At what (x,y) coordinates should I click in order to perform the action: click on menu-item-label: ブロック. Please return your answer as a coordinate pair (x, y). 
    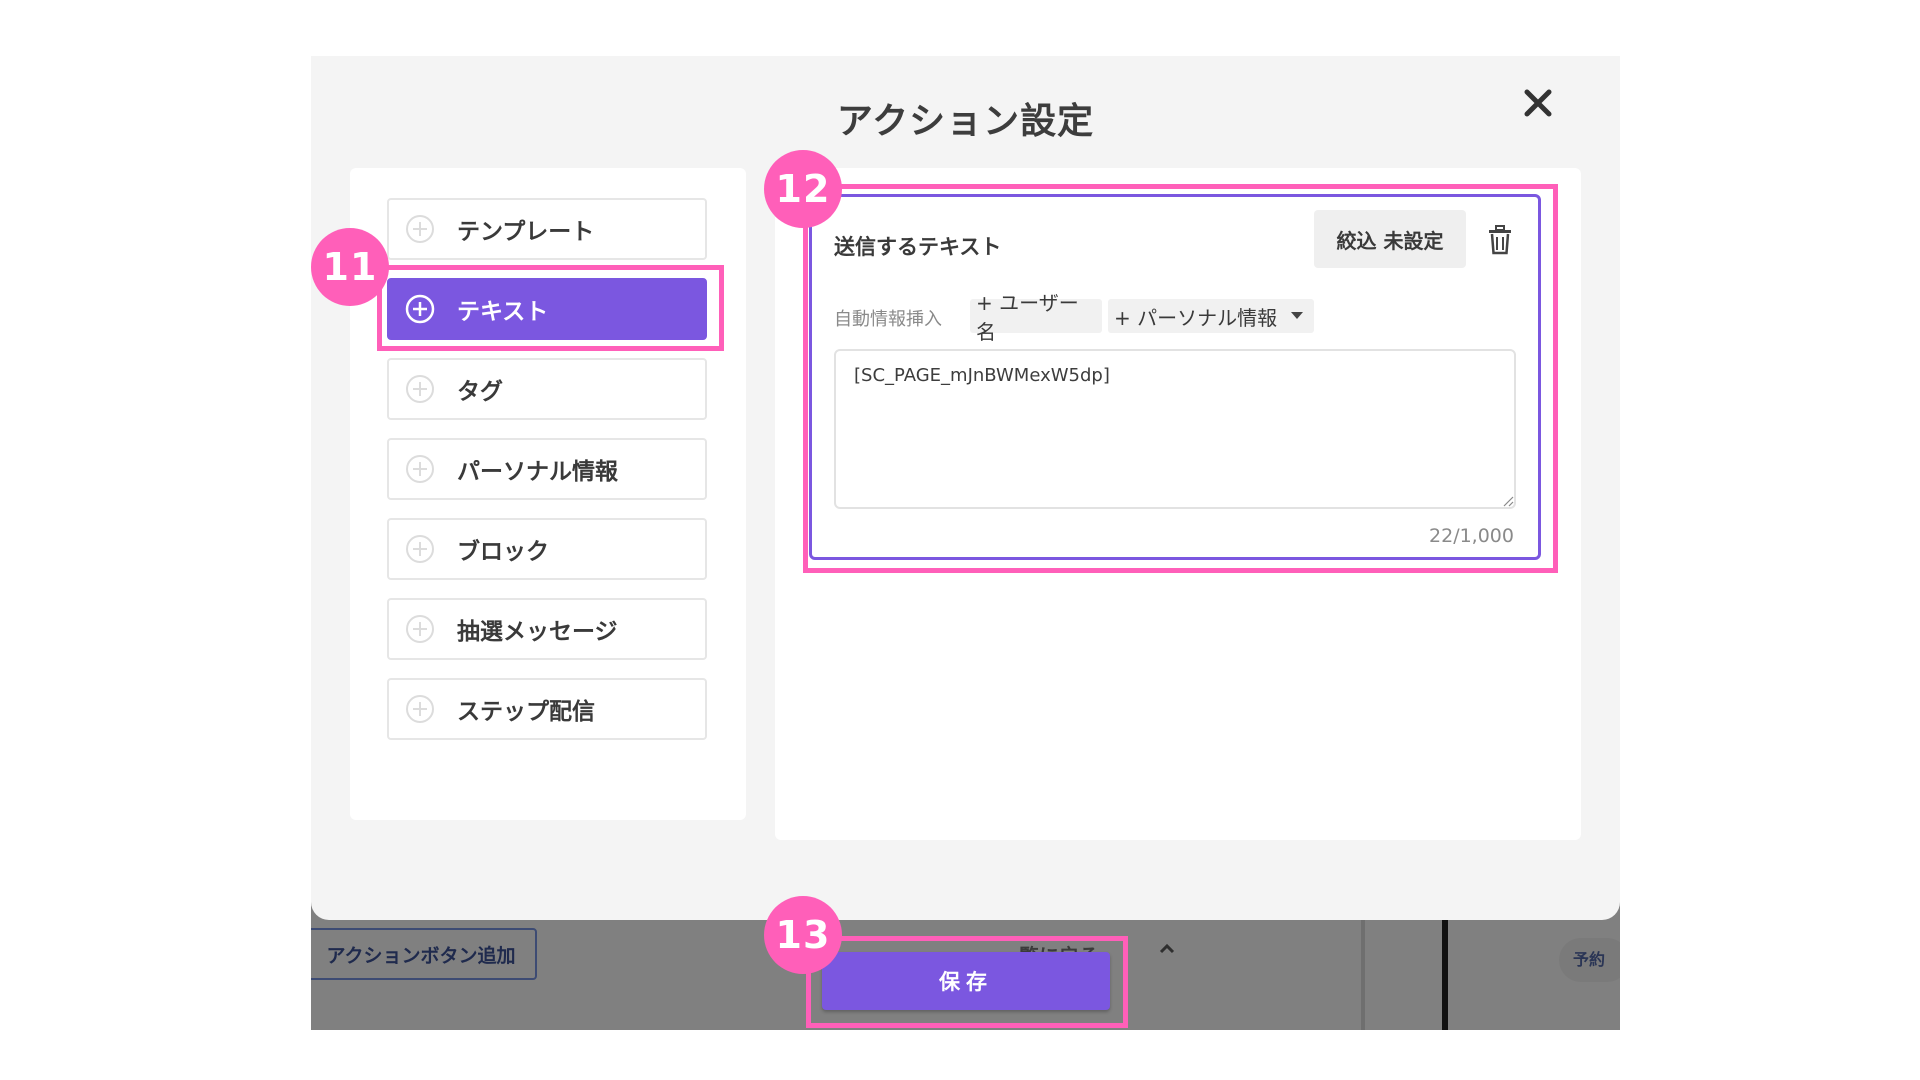
    Looking at the image, I should click on (503, 552).